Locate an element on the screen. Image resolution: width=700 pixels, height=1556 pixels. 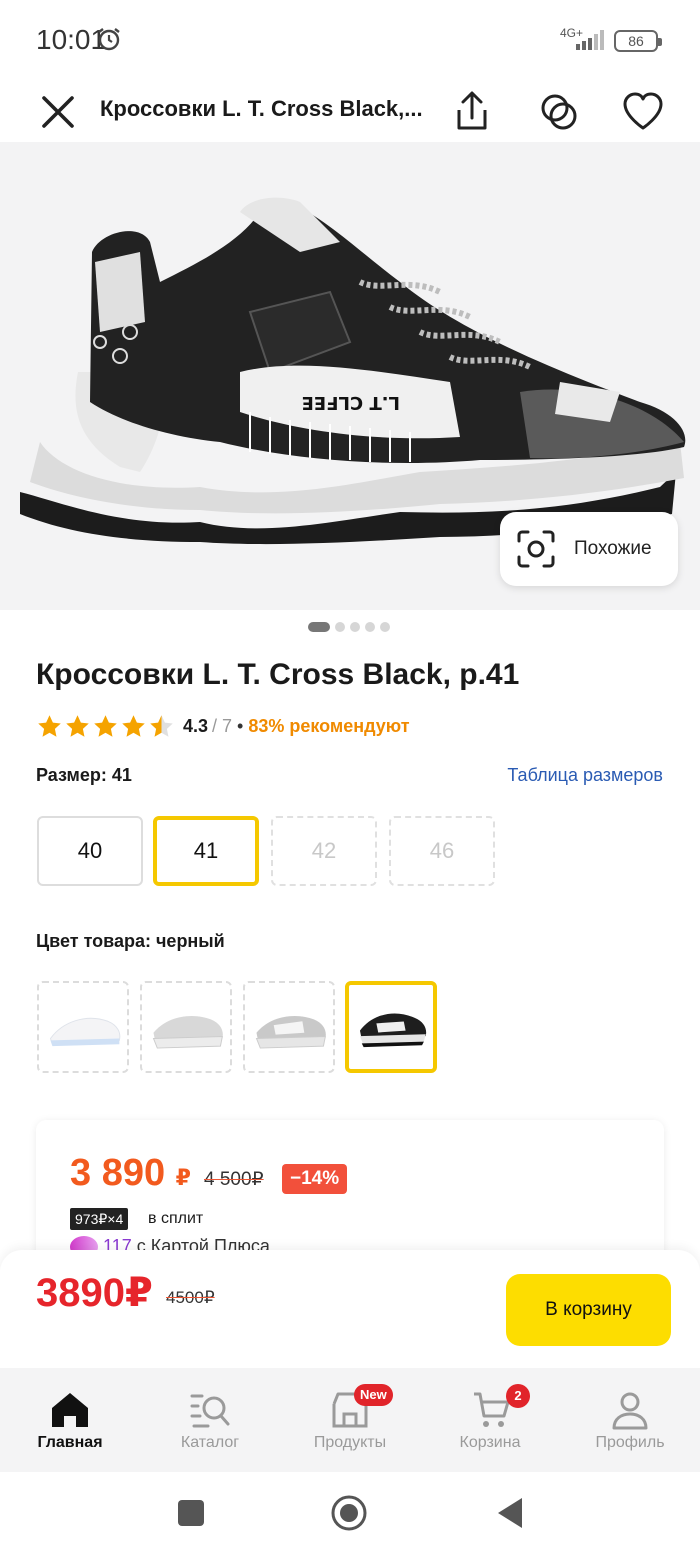
price-main: 3 890 ₽ is located at coordinates (130, 1173).